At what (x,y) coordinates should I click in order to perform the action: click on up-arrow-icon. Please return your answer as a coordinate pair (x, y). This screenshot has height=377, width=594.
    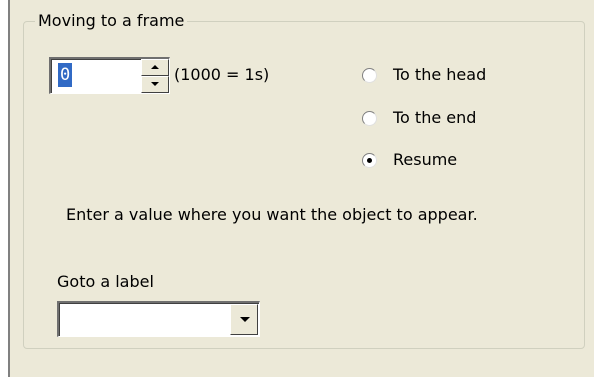
    Looking at the image, I should click on (155, 67).